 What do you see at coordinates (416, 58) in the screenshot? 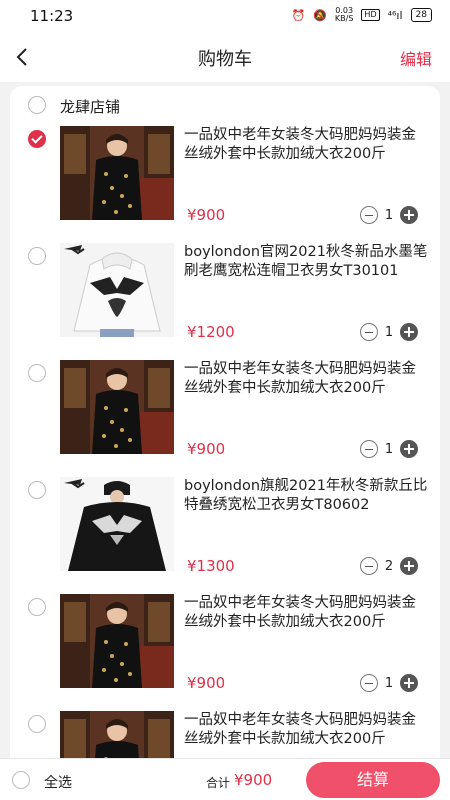
I see `edit-button: 编辑` at bounding box center [416, 58].